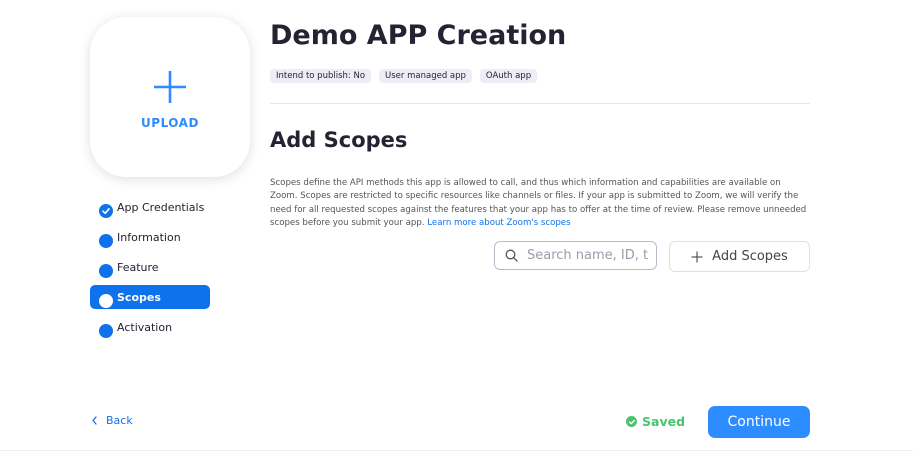 The width and height of the screenshot is (913, 456). I want to click on footer-divider, so click(456, 450).